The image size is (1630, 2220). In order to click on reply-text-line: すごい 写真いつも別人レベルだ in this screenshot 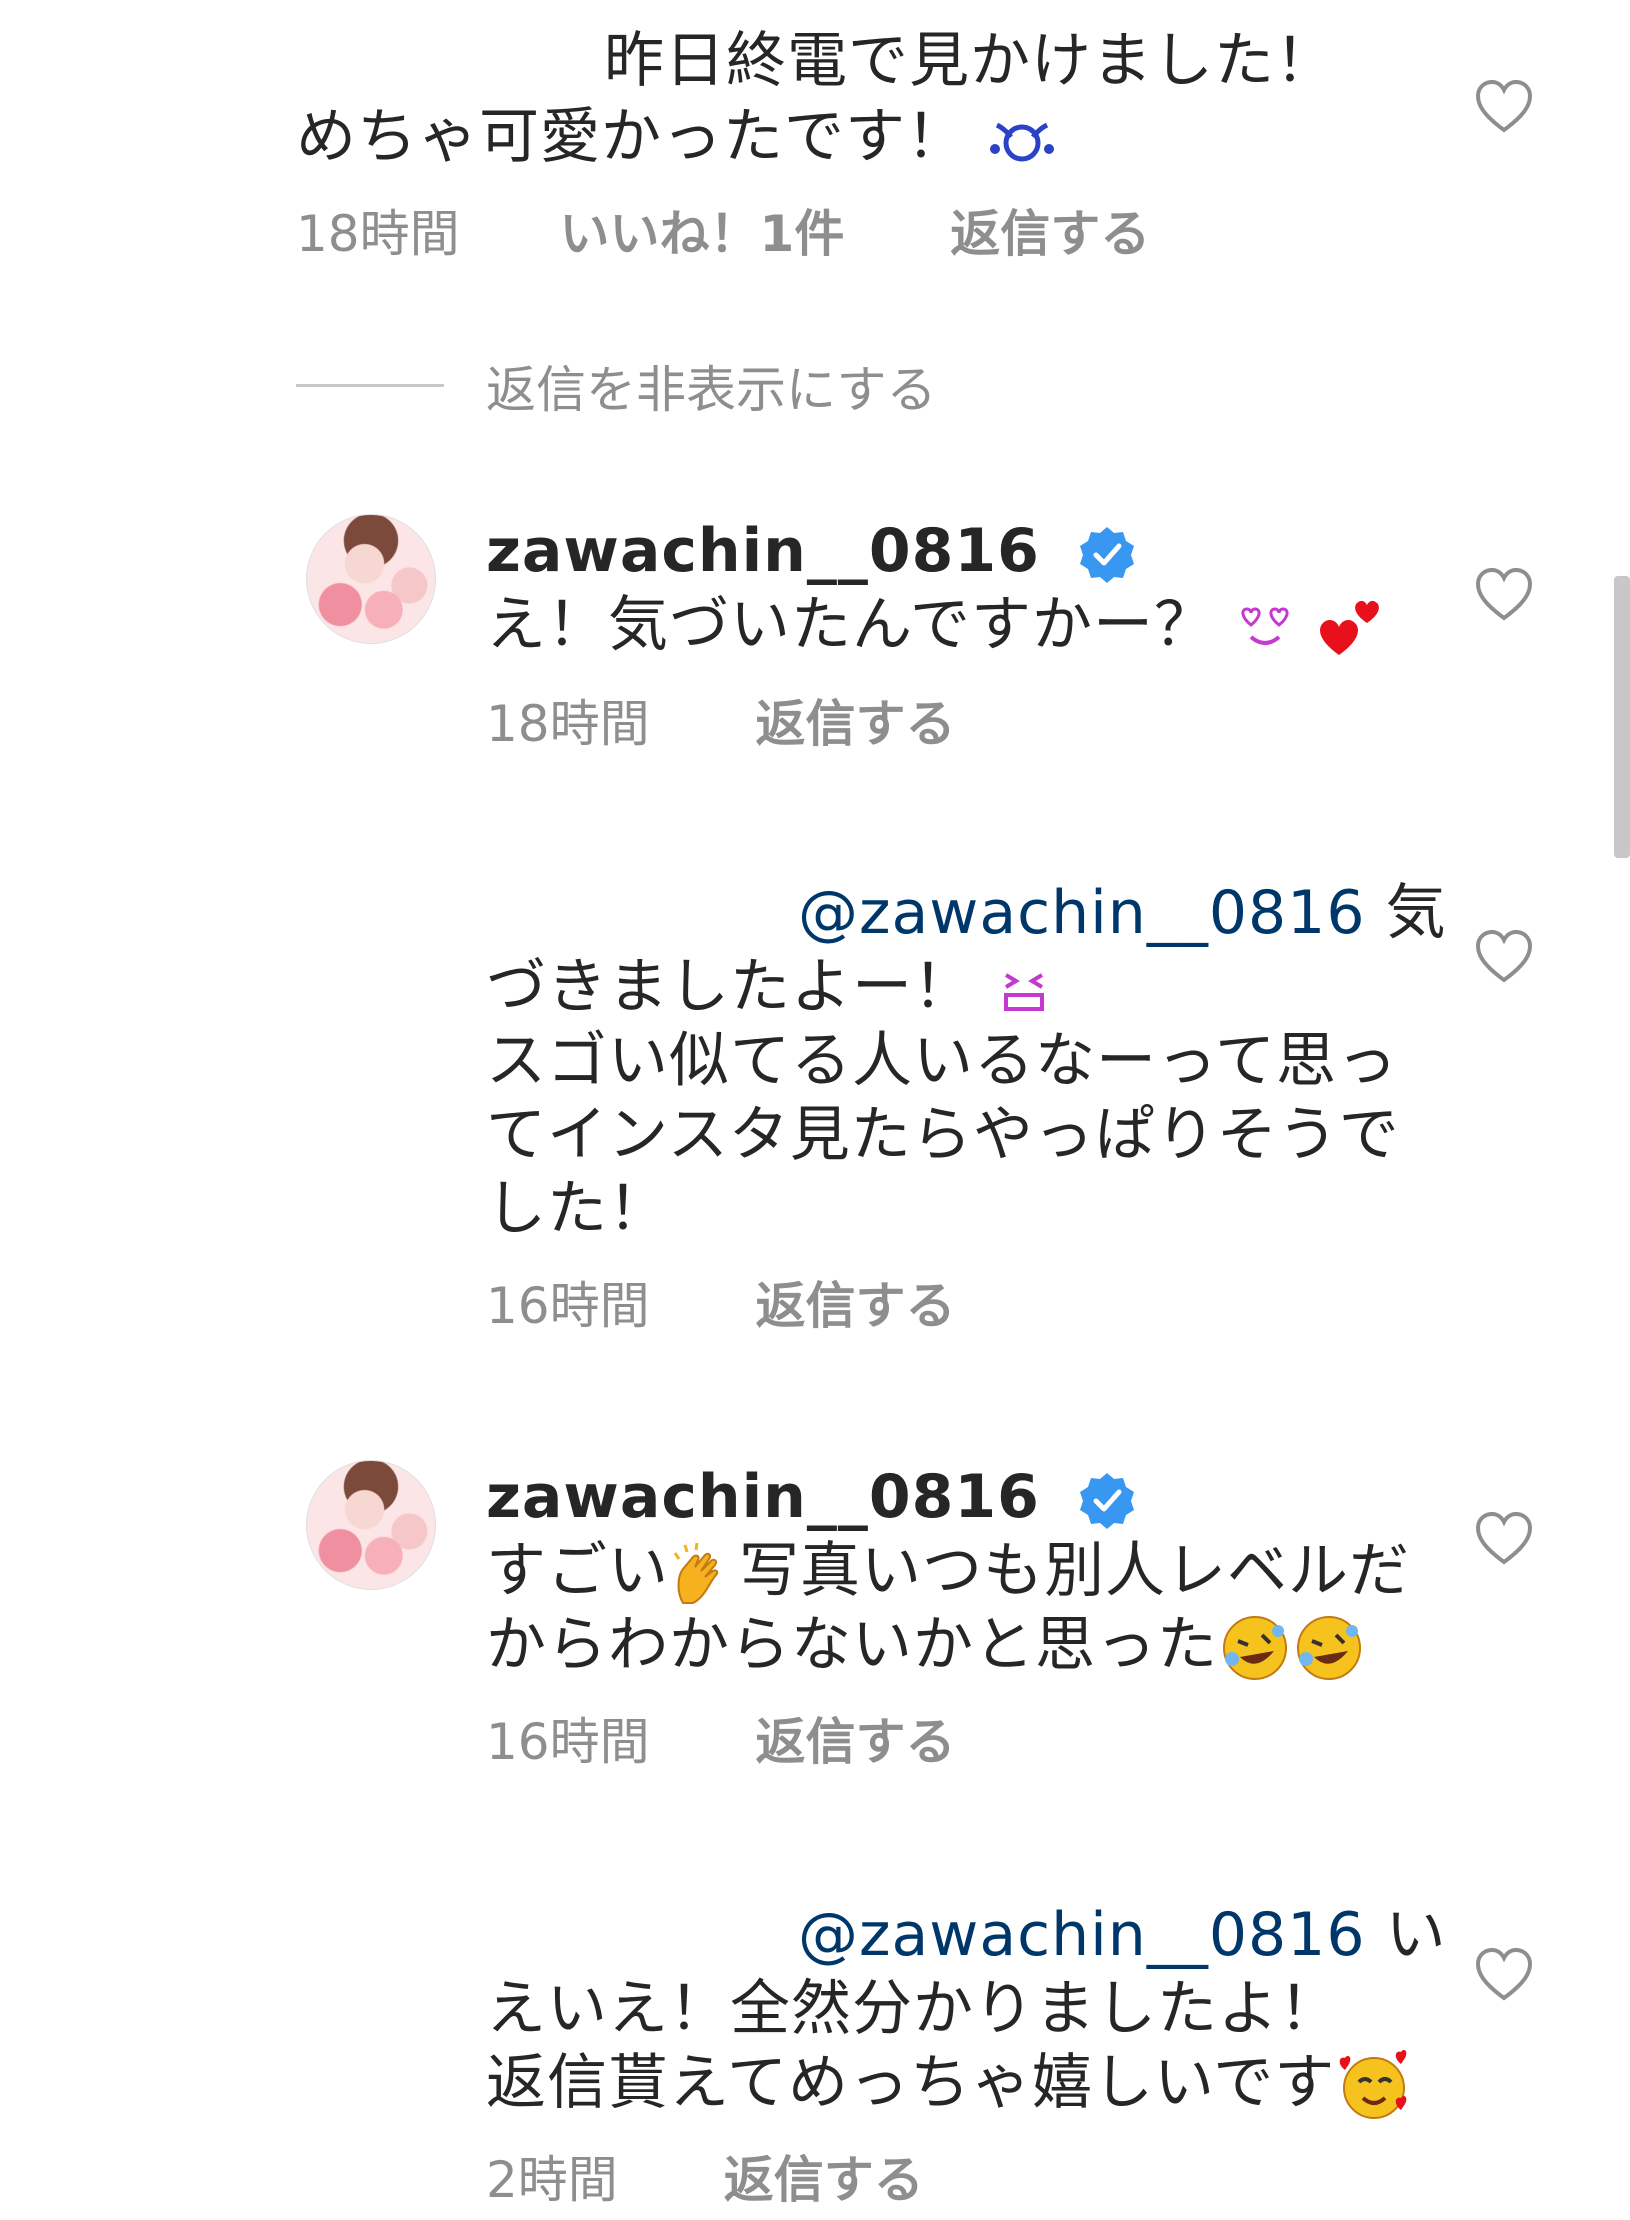, I will do `click(948, 1571)`.